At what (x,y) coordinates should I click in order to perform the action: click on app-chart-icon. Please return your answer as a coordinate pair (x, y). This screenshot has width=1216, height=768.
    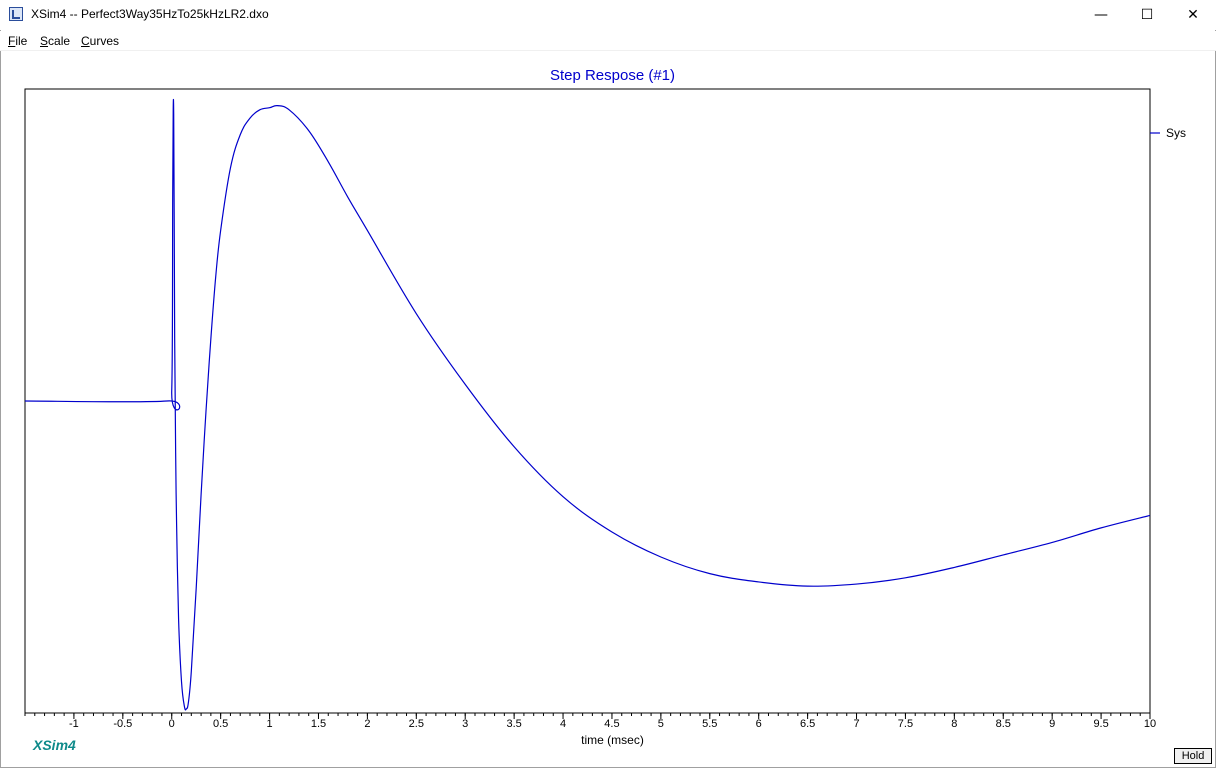
    Looking at the image, I should click on (16, 14).